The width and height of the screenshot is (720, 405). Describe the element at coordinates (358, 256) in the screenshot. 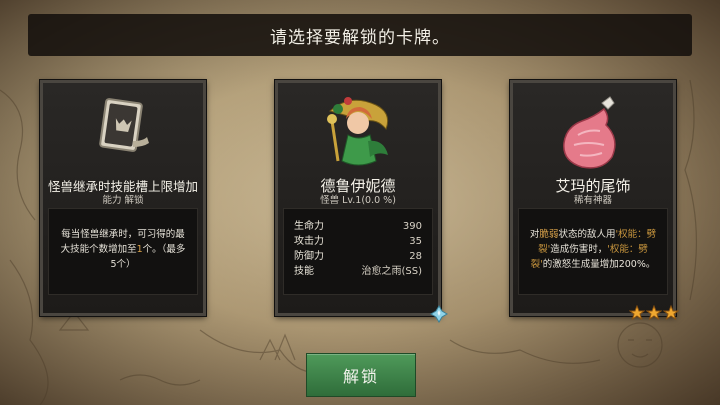

I see `stat-row-defense: 防御力 28` at that location.